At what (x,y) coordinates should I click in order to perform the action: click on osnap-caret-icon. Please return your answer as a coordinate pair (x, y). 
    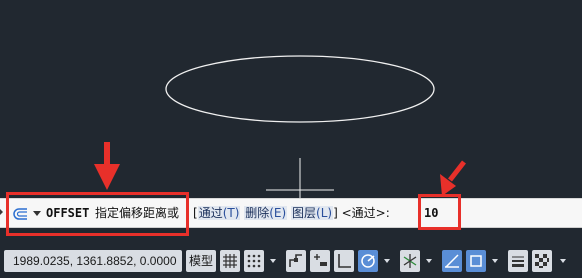
    Looking at the image, I should click on (495, 261).